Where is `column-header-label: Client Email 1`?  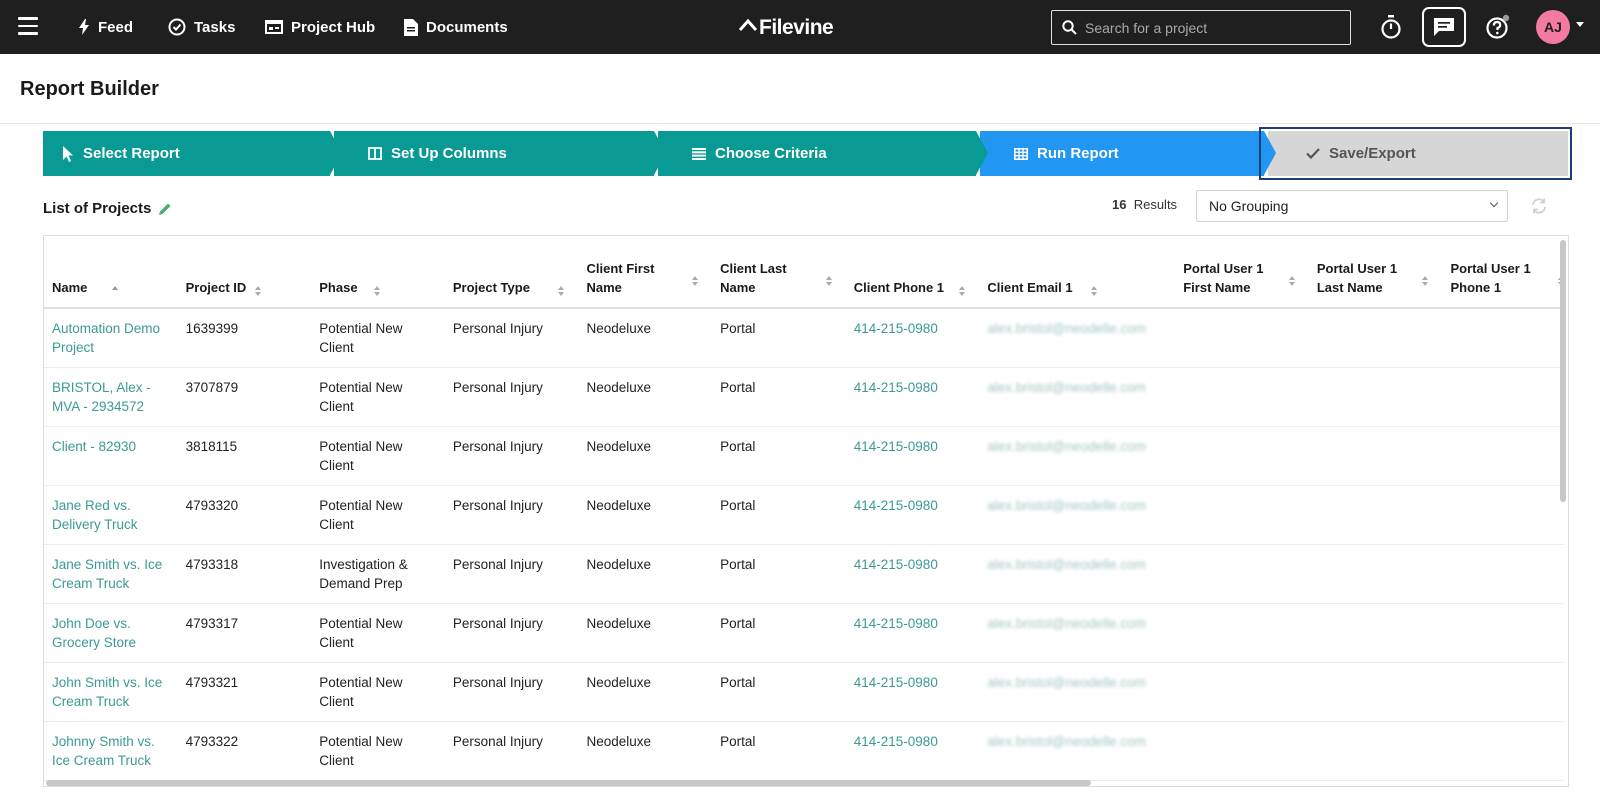 column-header-label: Client Email 1 is located at coordinates (1030, 287).